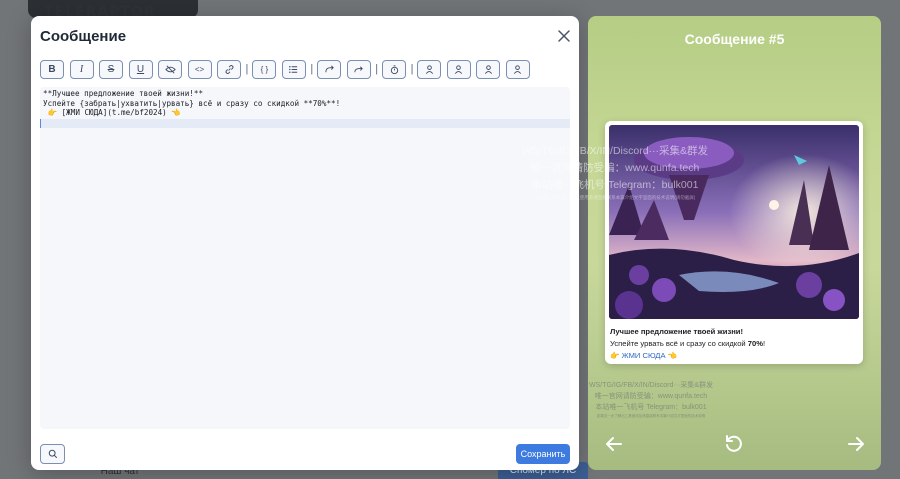  I want to click on close-icon, so click(564, 36).